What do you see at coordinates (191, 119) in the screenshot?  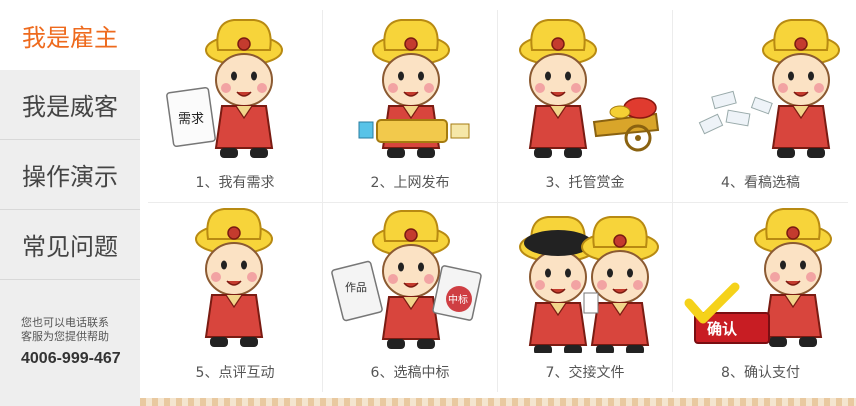 I see `sign-text: 需求` at bounding box center [191, 119].